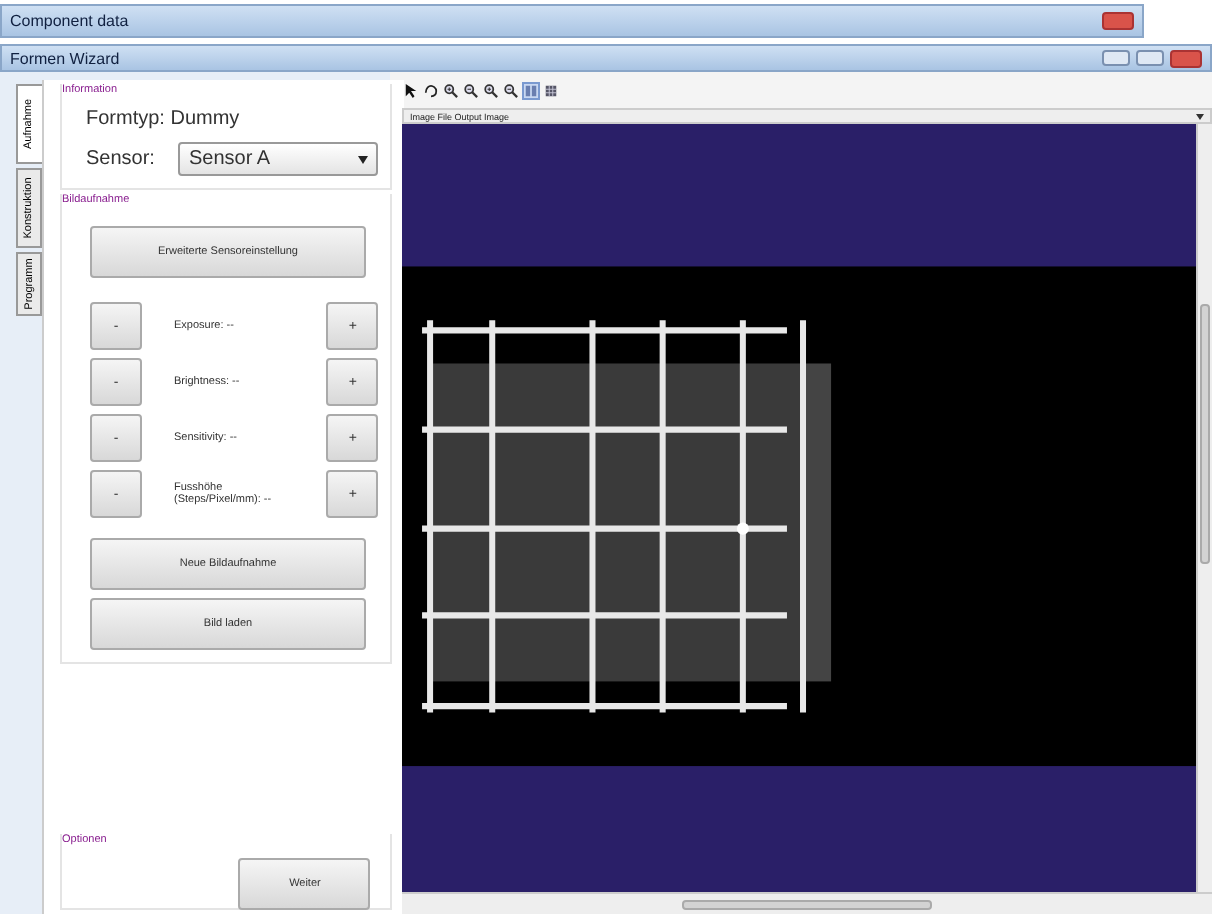  I want to click on sensor-dropdown: Sensor A, so click(278, 159).